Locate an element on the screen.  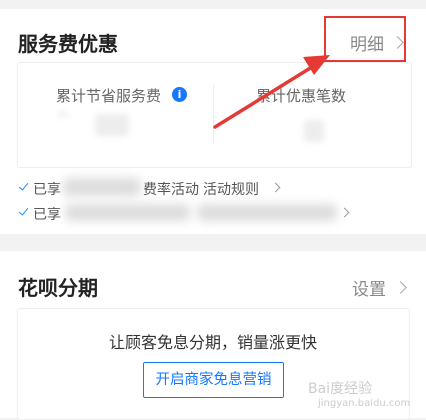
annotation-arrow is located at coordinates (271, 92).